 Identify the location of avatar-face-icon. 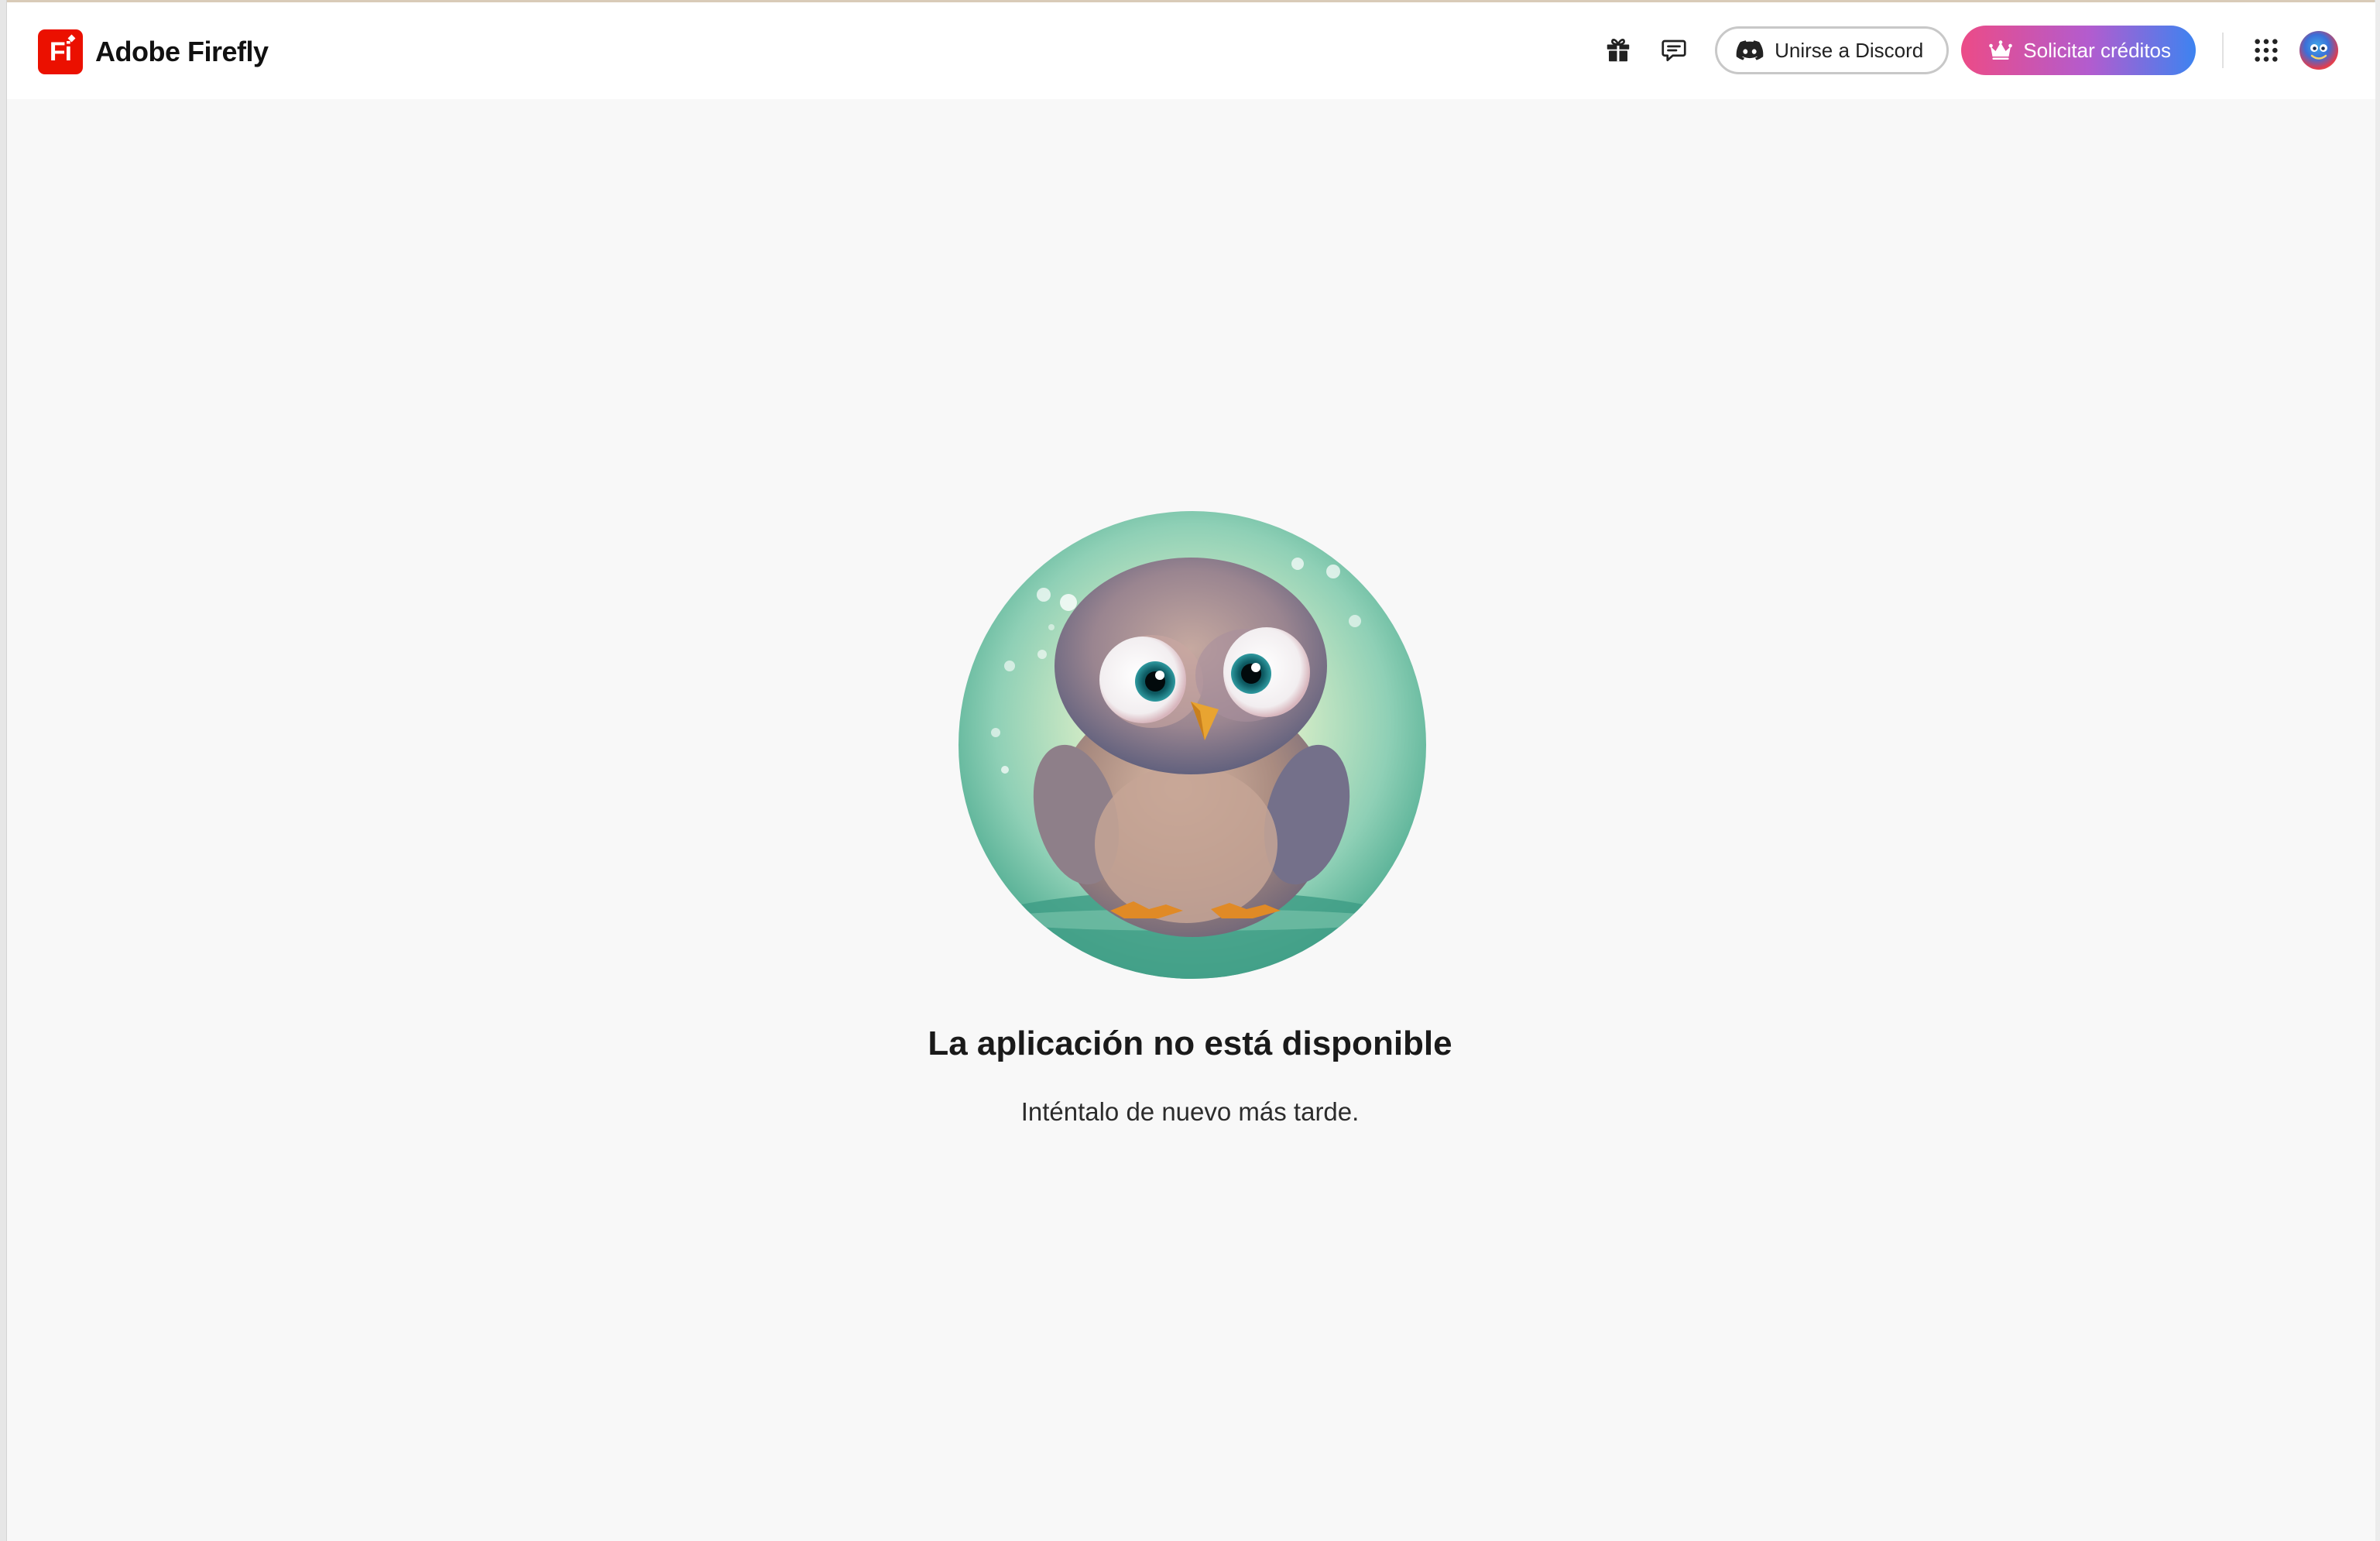
(2319, 52).